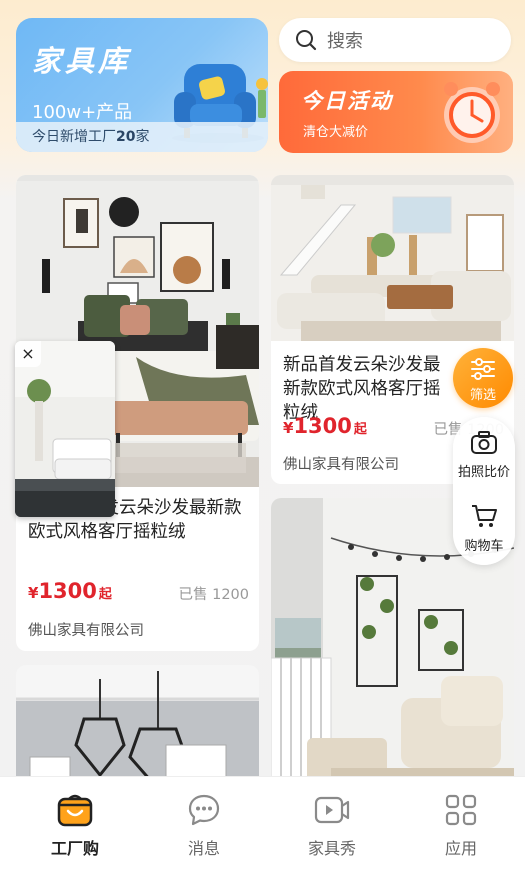  I want to click on product-count-text: 100w+产品, so click(82, 112).